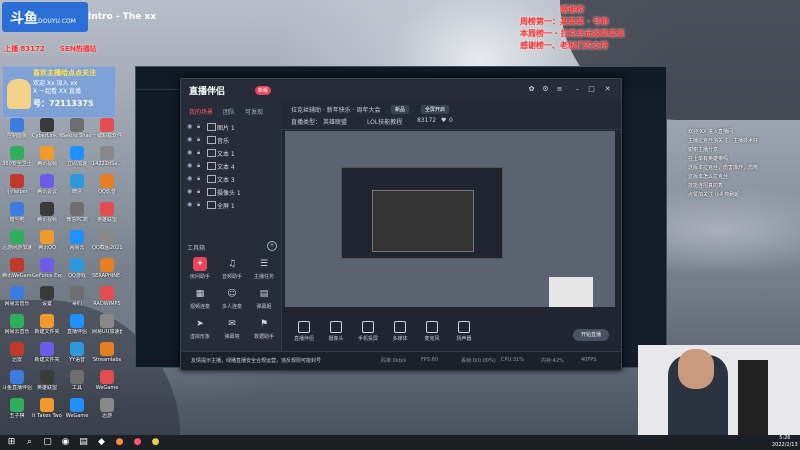 This screenshot has height=450, width=800. I want to click on desktop-icon: 一键卸载软件, so click(107, 128).